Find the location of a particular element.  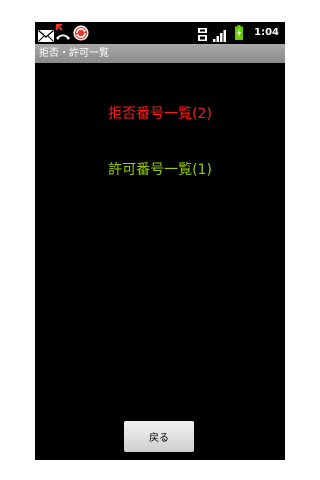

status-bar: 1:04 is located at coordinates (160, 33).